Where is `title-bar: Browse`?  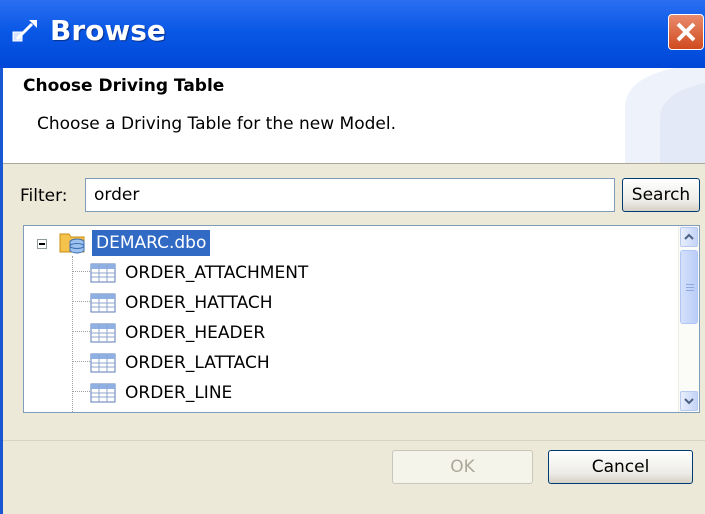
title-bar: Browse is located at coordinates (352, 34).